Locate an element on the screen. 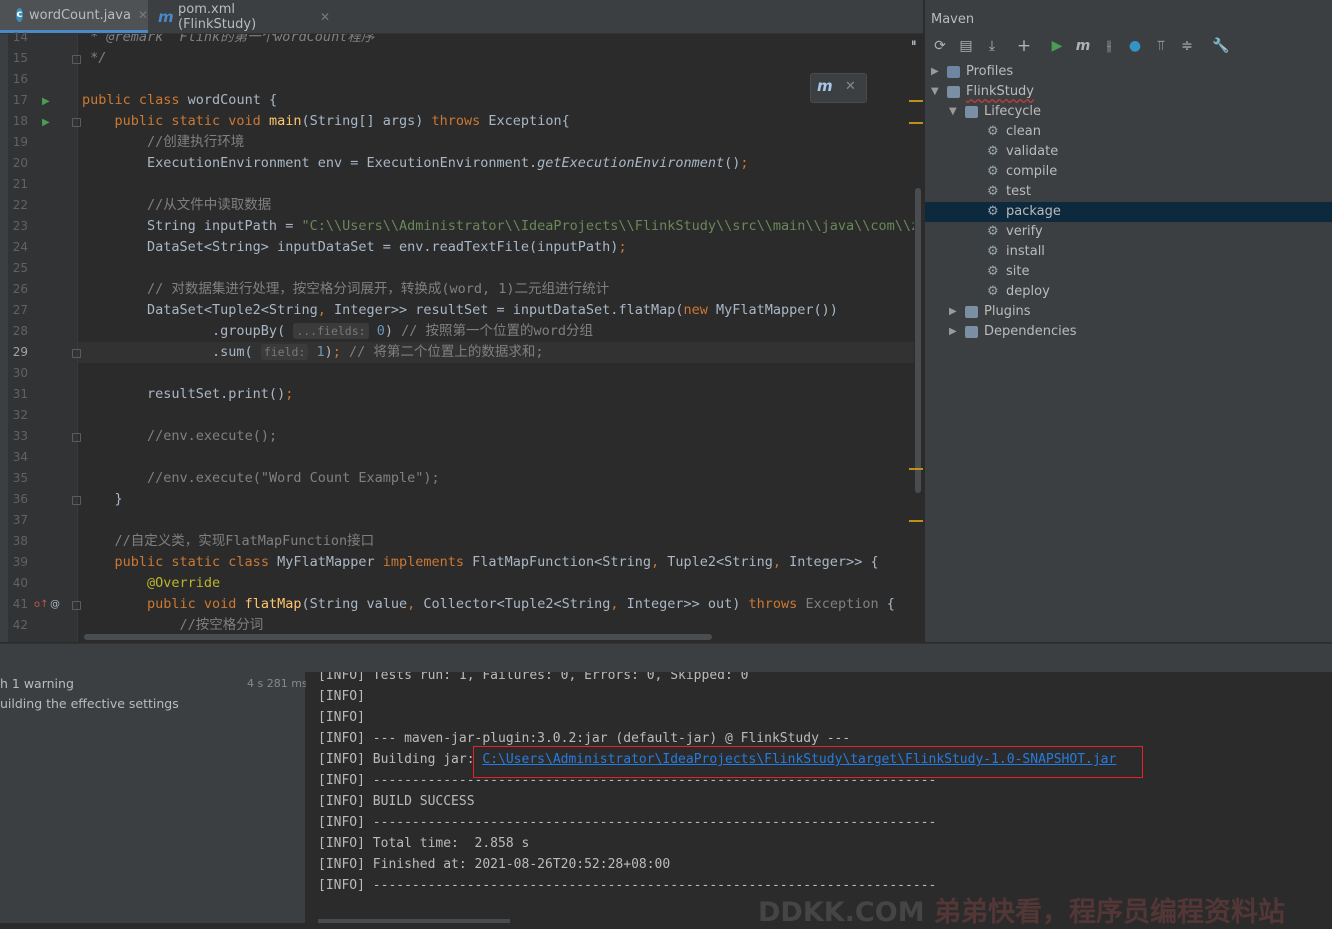  tab-wordcount-java: c wordCount.java ✕ is located at coordinates (74, 16).